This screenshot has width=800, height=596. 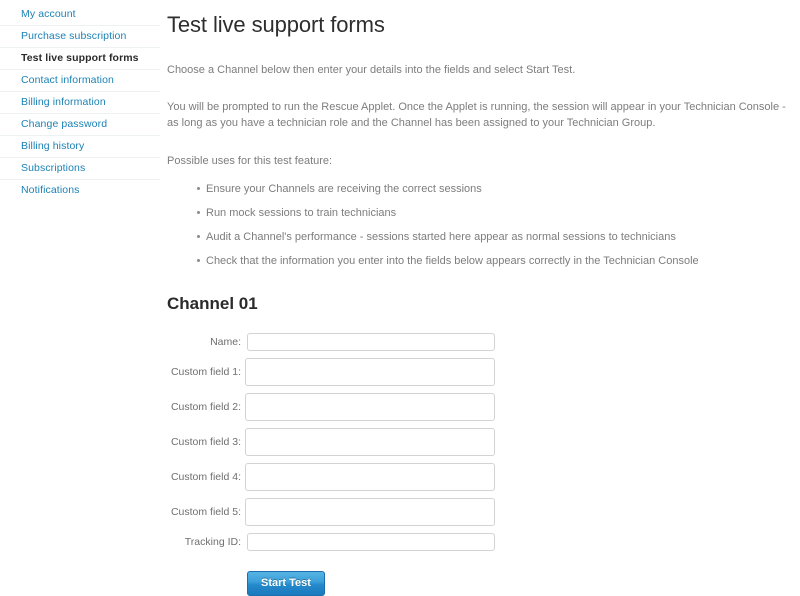 What do you see at coordinates (205, 441) in the screenshot?
I see `custom-field-3-label: Custom field 3:` at bounding box center [205, 441].